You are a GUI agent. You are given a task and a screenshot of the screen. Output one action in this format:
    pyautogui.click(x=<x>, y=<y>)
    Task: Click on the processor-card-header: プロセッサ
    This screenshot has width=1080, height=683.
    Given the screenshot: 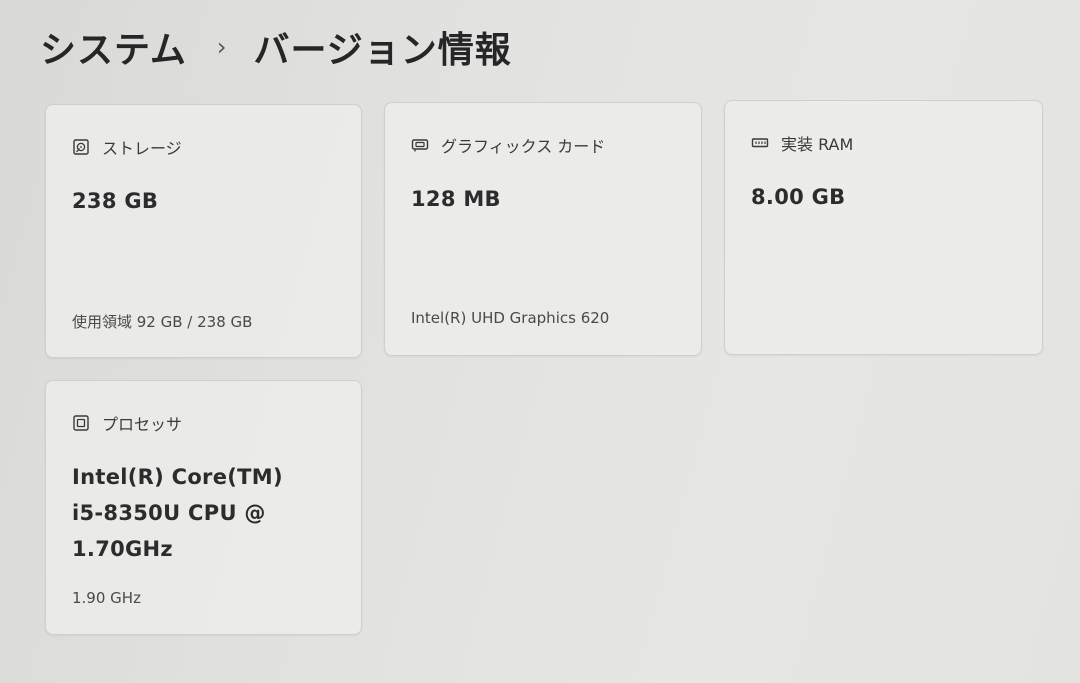 What is the action you would take?
    pyautogui.click(x=127, y=423)
    